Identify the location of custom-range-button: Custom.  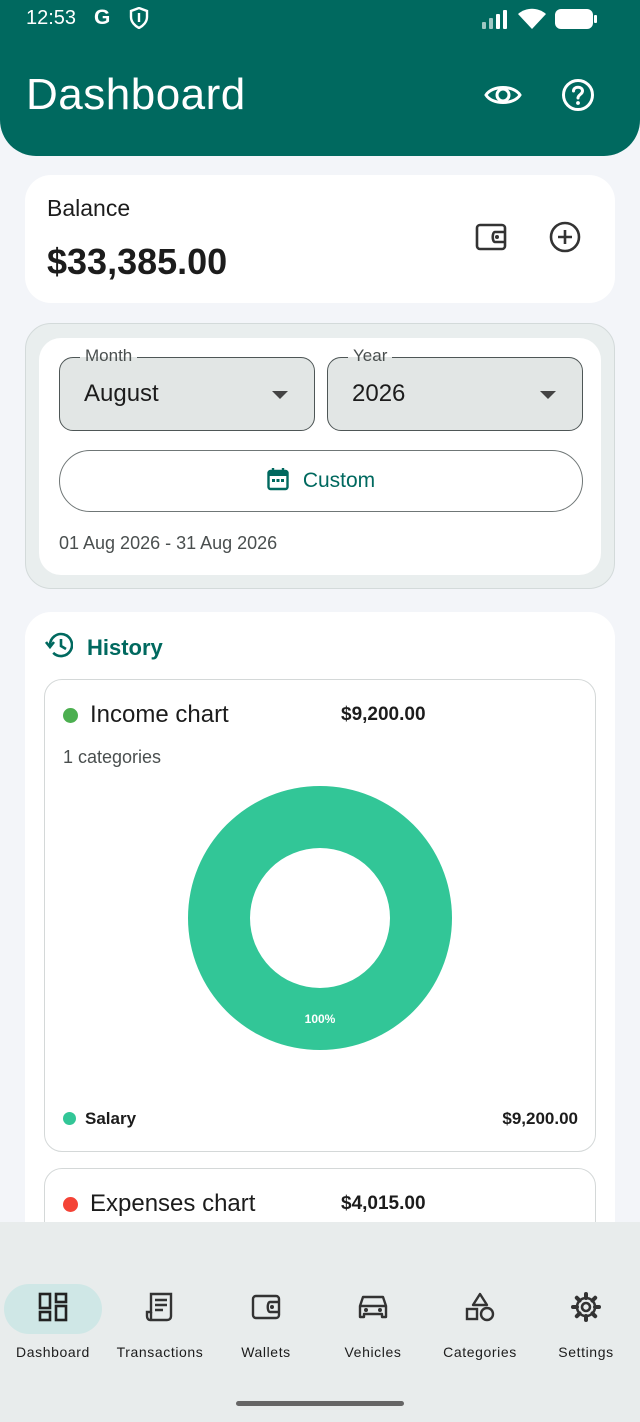
(321, 481).